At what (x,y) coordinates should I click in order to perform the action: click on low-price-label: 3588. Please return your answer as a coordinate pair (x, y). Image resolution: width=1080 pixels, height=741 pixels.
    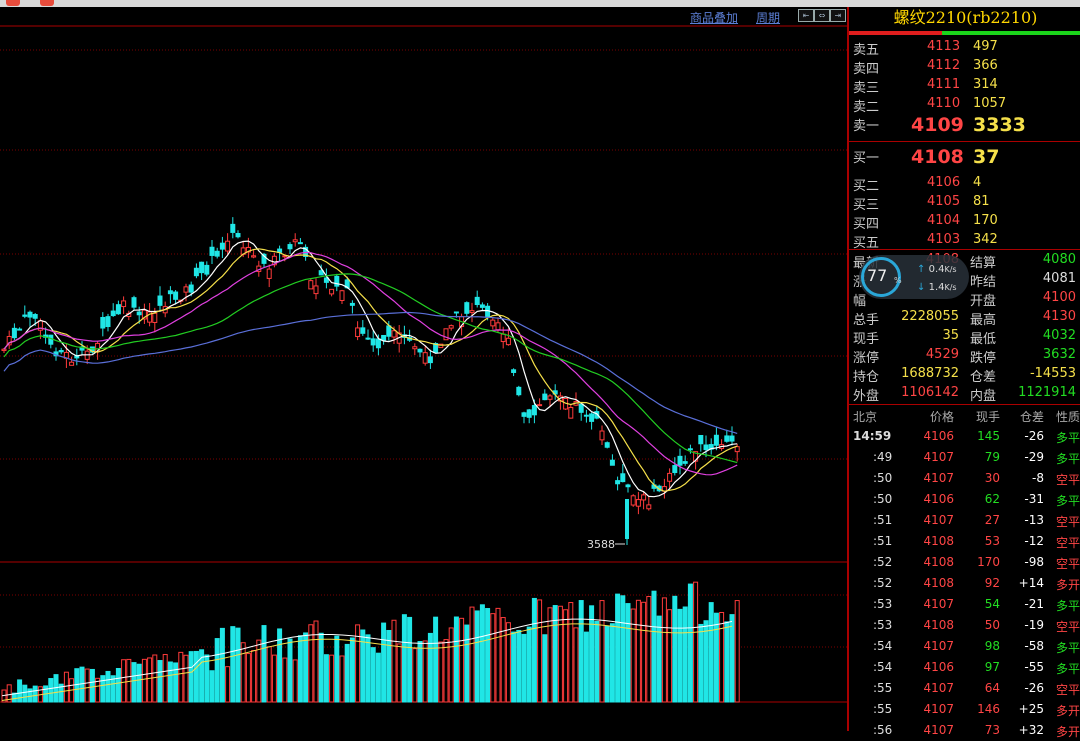
    Looking at the image, I should click on (601, 544).